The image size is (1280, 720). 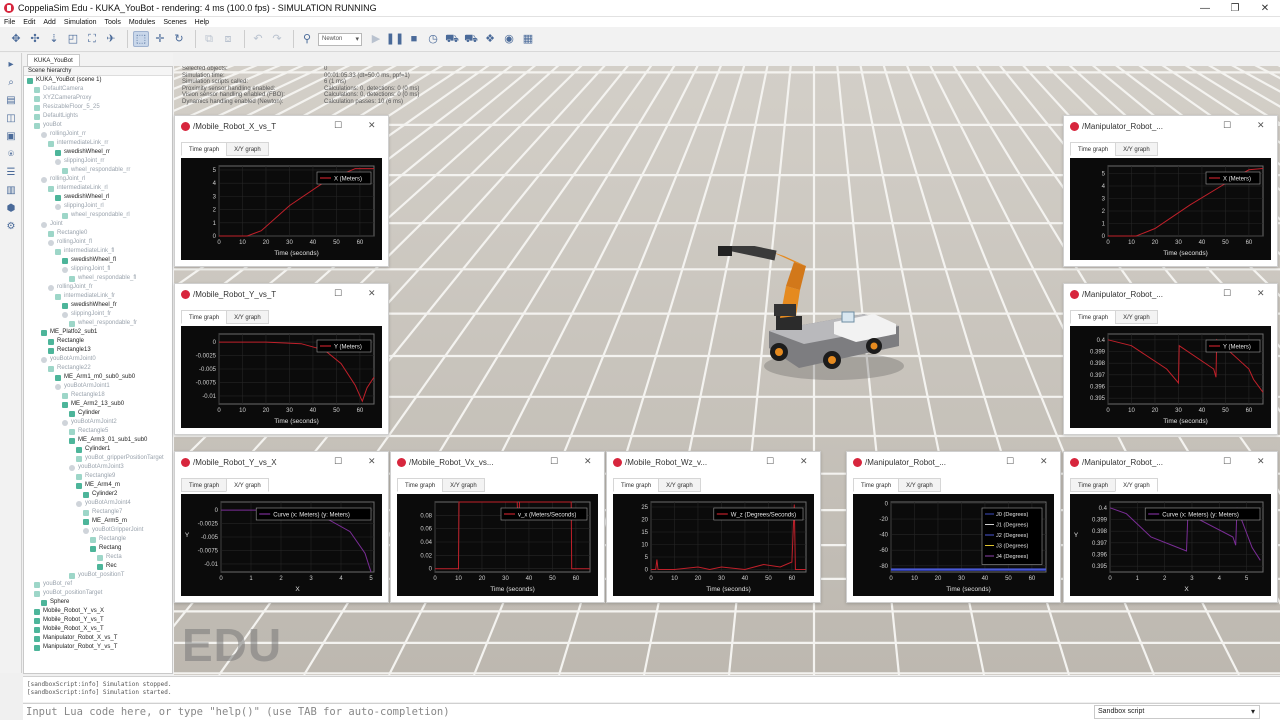 I want to click on hierarchy-item: intermediateLink_rr, so click(x=98, y=143).